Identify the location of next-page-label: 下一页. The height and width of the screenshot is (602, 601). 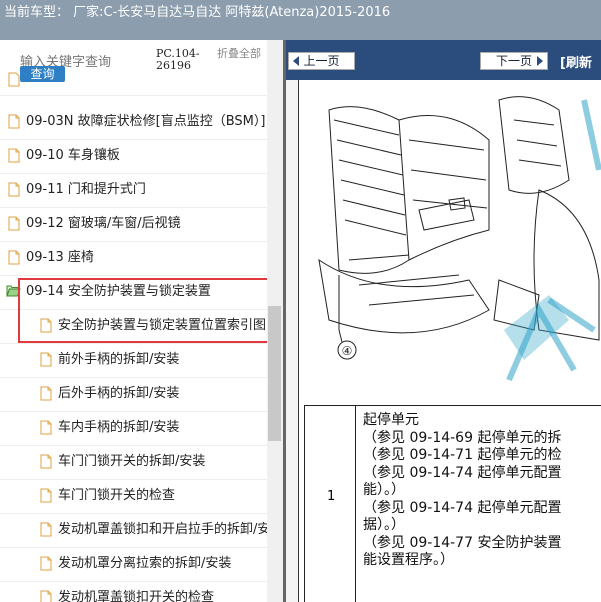
(513, 61).